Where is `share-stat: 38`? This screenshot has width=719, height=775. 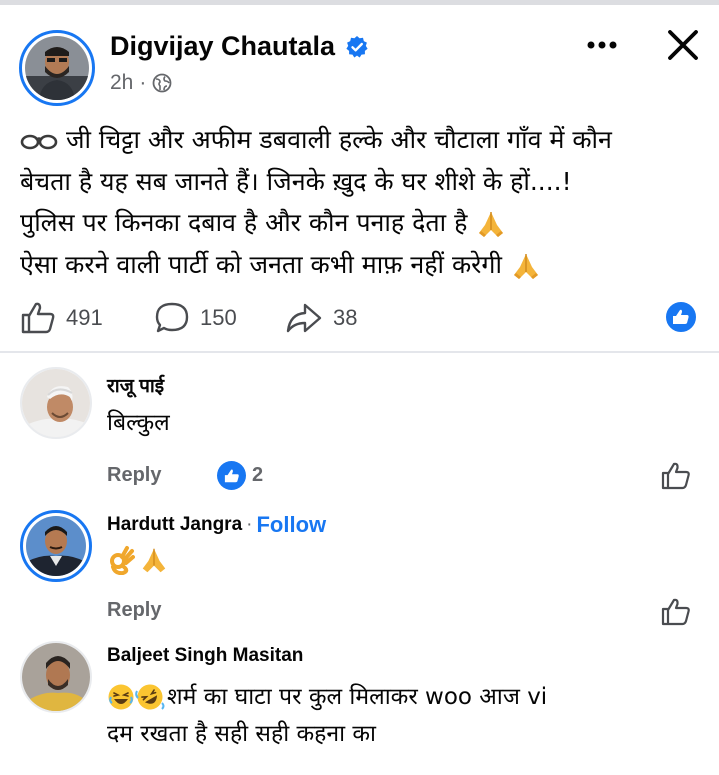
share-stat: 38 is located at coordinates (321, 318).